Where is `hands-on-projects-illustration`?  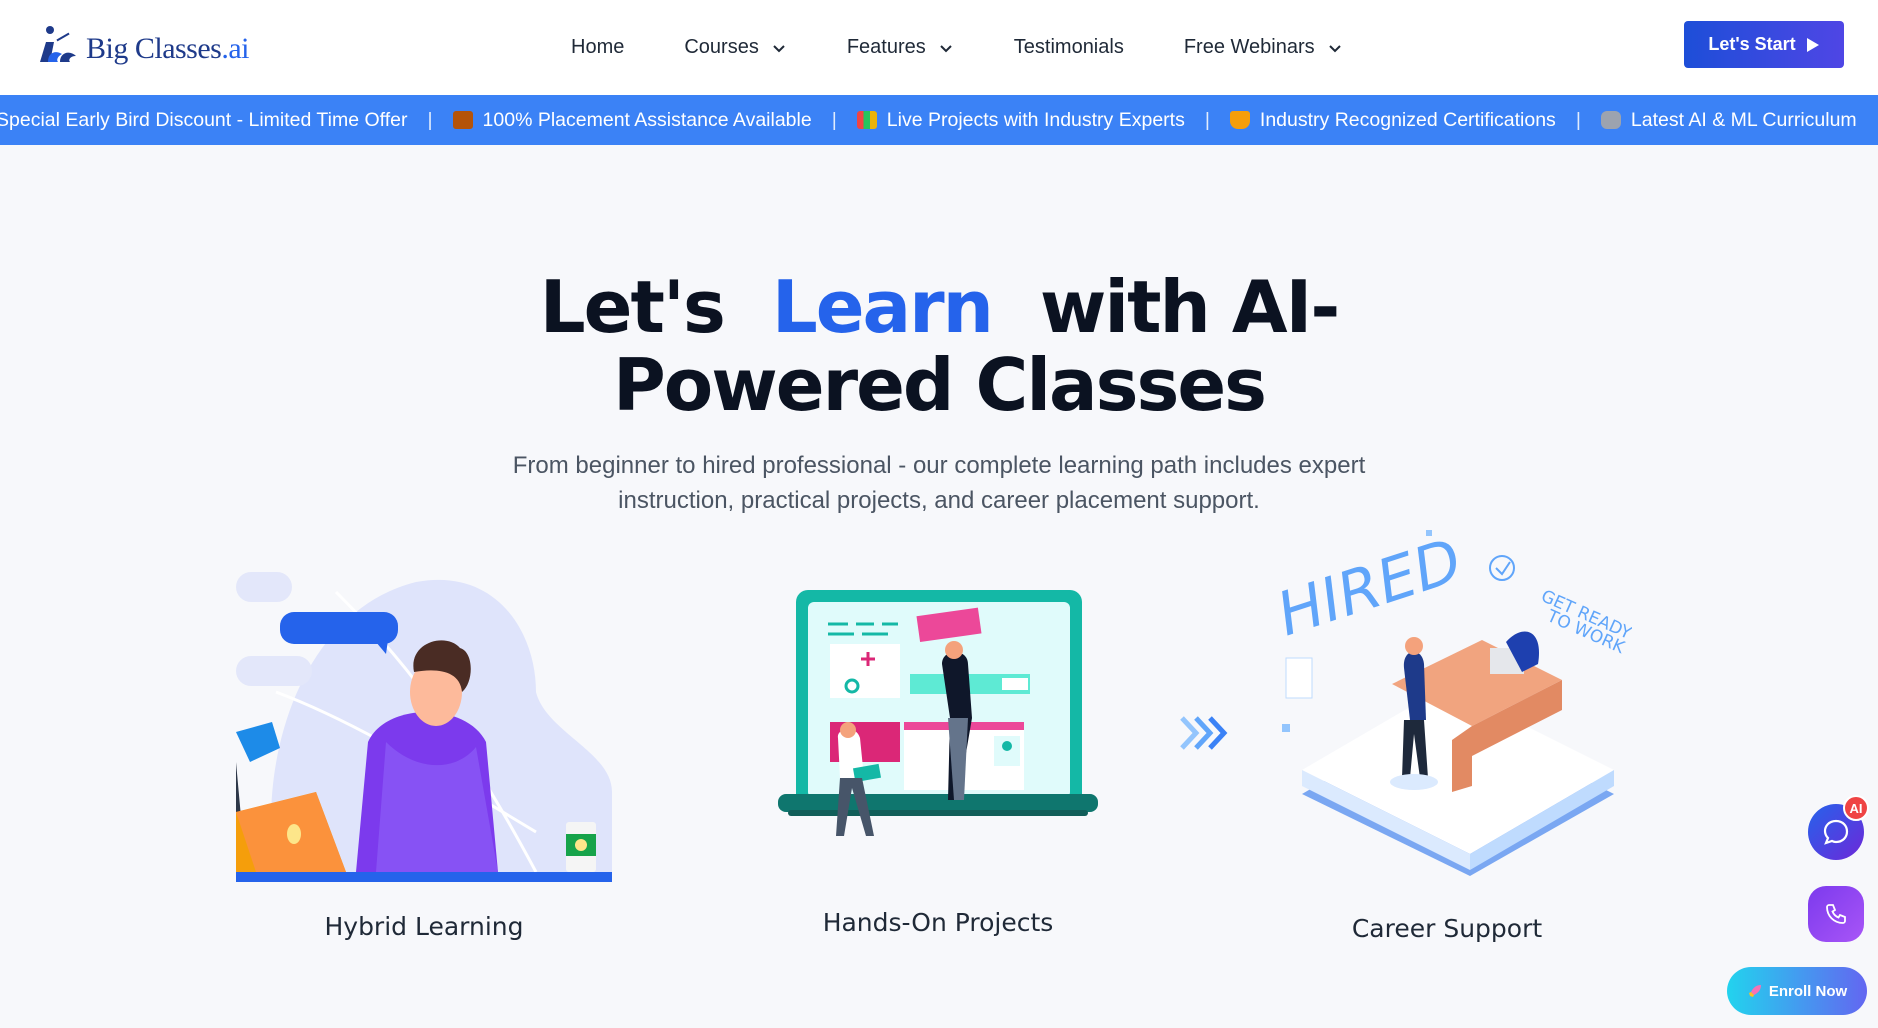
hands-on-projects-illustration is located at coordinates (938, 713).